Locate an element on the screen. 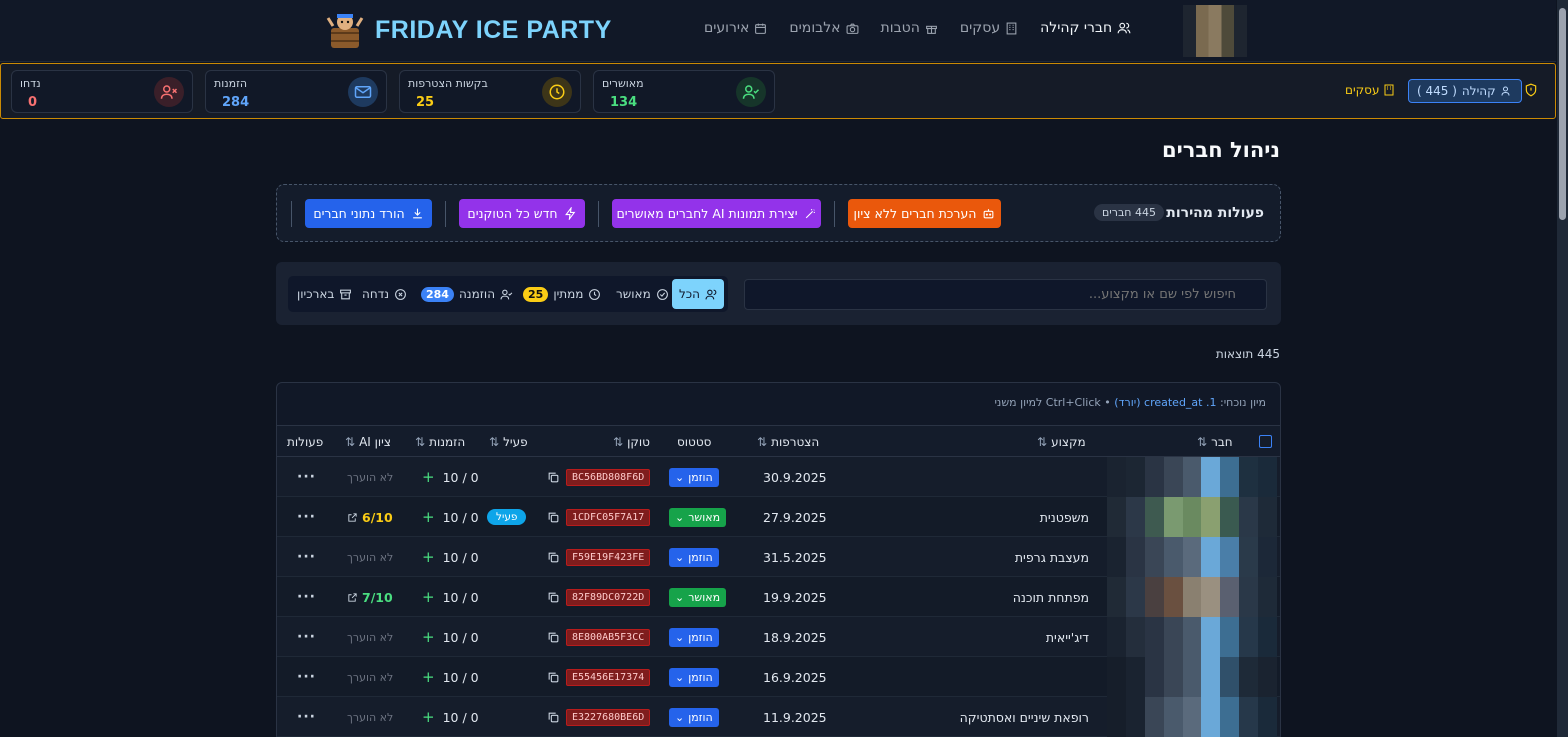 The width and height of the screenshot is (1568, 737). scrollbar-thumb is located at coordinates (1562, 114).